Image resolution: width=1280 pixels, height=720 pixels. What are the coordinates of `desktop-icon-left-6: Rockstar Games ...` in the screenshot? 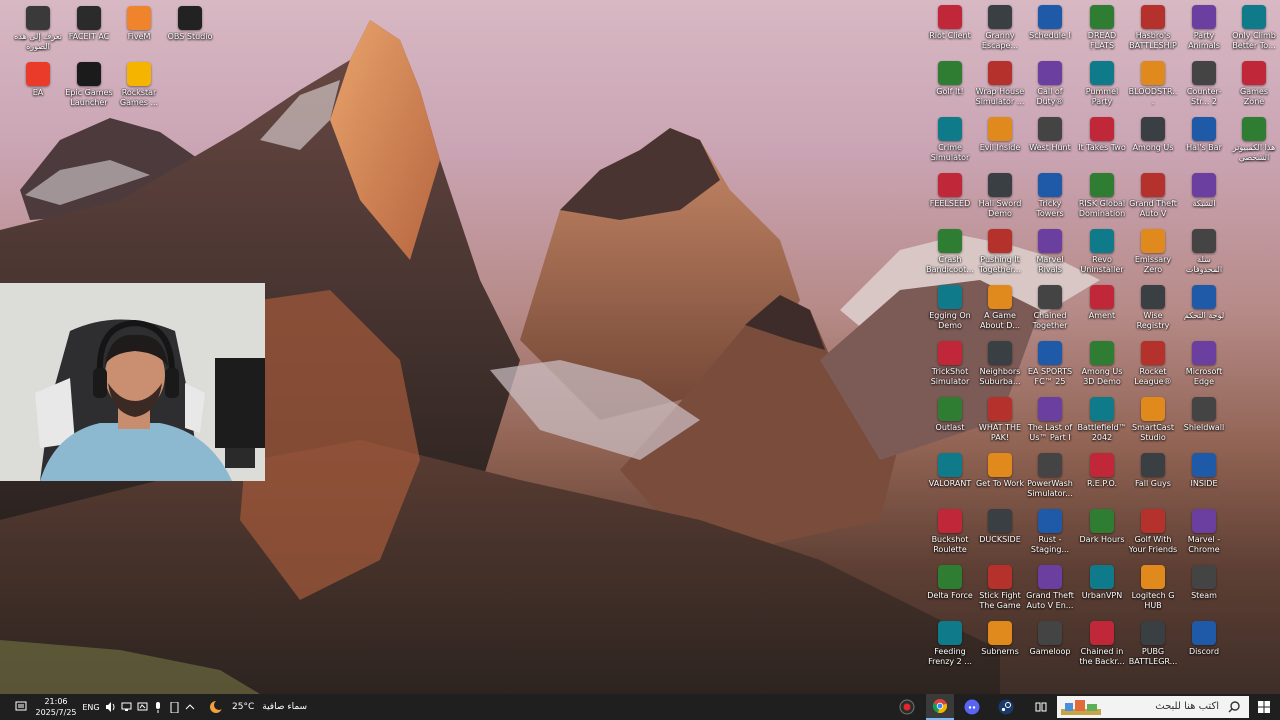 It's located at (139, 85).